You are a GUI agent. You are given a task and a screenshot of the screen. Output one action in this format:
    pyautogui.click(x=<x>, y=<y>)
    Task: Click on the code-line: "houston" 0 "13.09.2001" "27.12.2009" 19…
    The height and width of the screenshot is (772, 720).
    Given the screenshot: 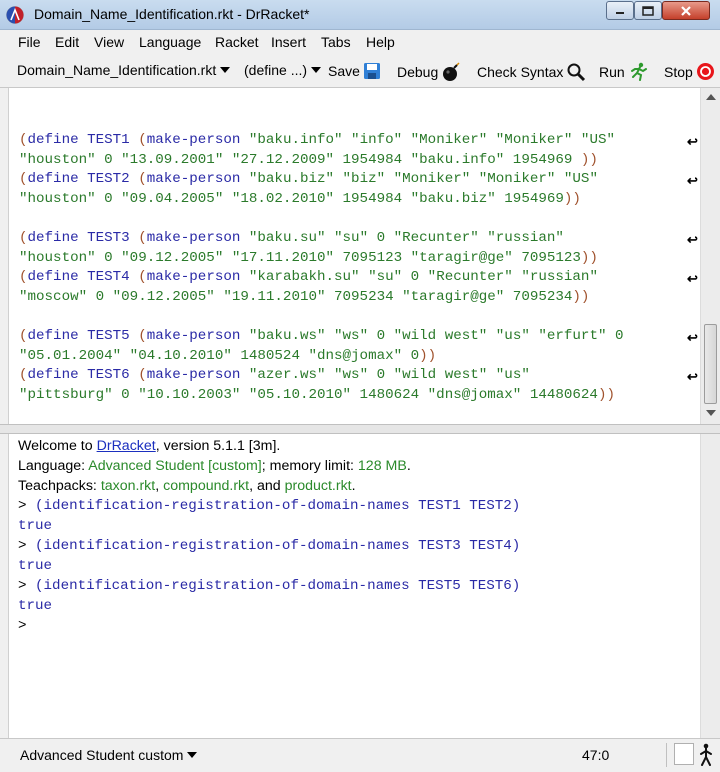 What is the action you would take?
    pyautogui.click(x=308, y=160)
    